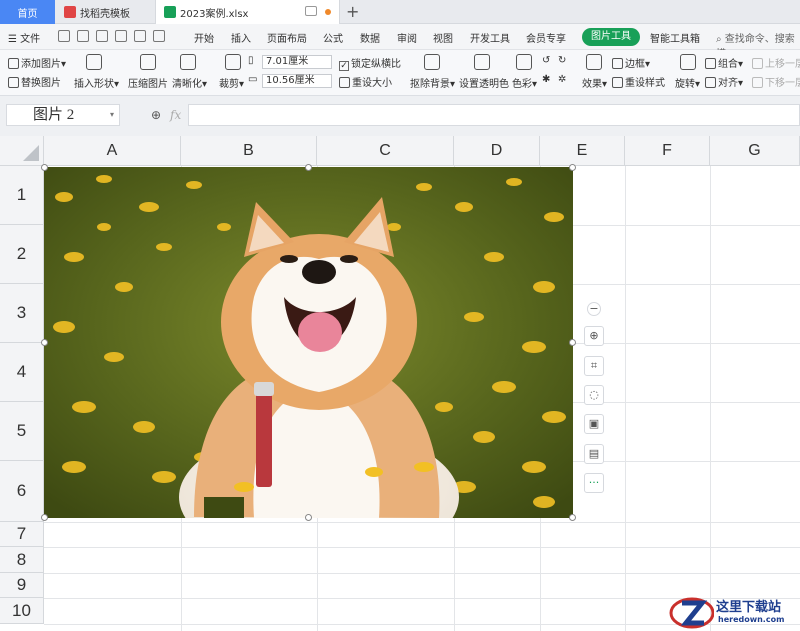  What do you see at coordinates (22, 611) in the screenshot?
I see `row-header-10: 10` at bounding box center [22, 611].